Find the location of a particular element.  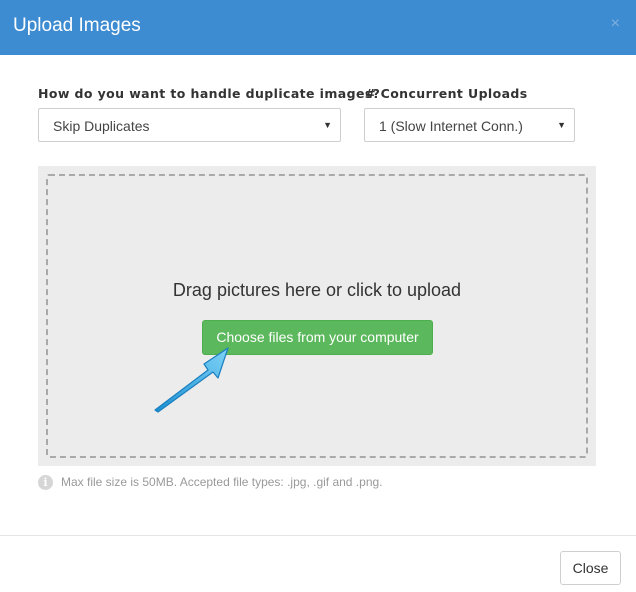

pointer-arrow-icon is located at coordinates (191, 380).